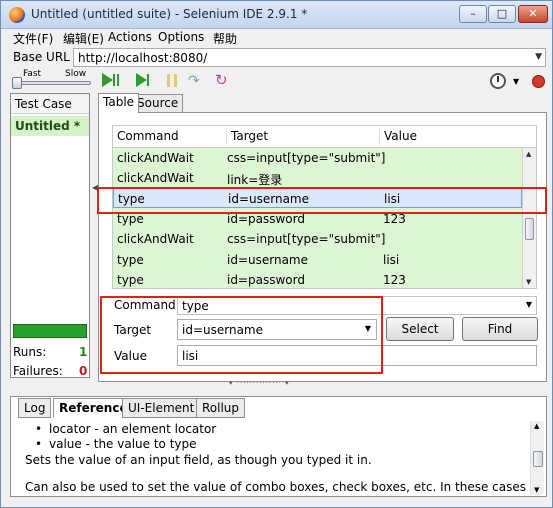  I want to click on value-text: lisi, so click(190, 356).